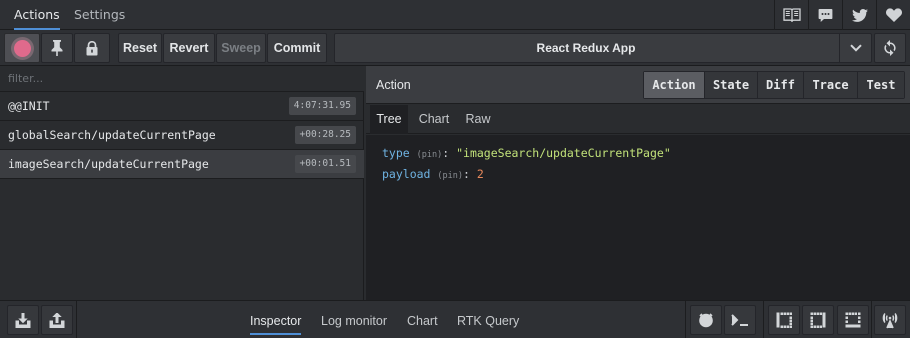  I want to click on timer-icon, so click(706, 320).